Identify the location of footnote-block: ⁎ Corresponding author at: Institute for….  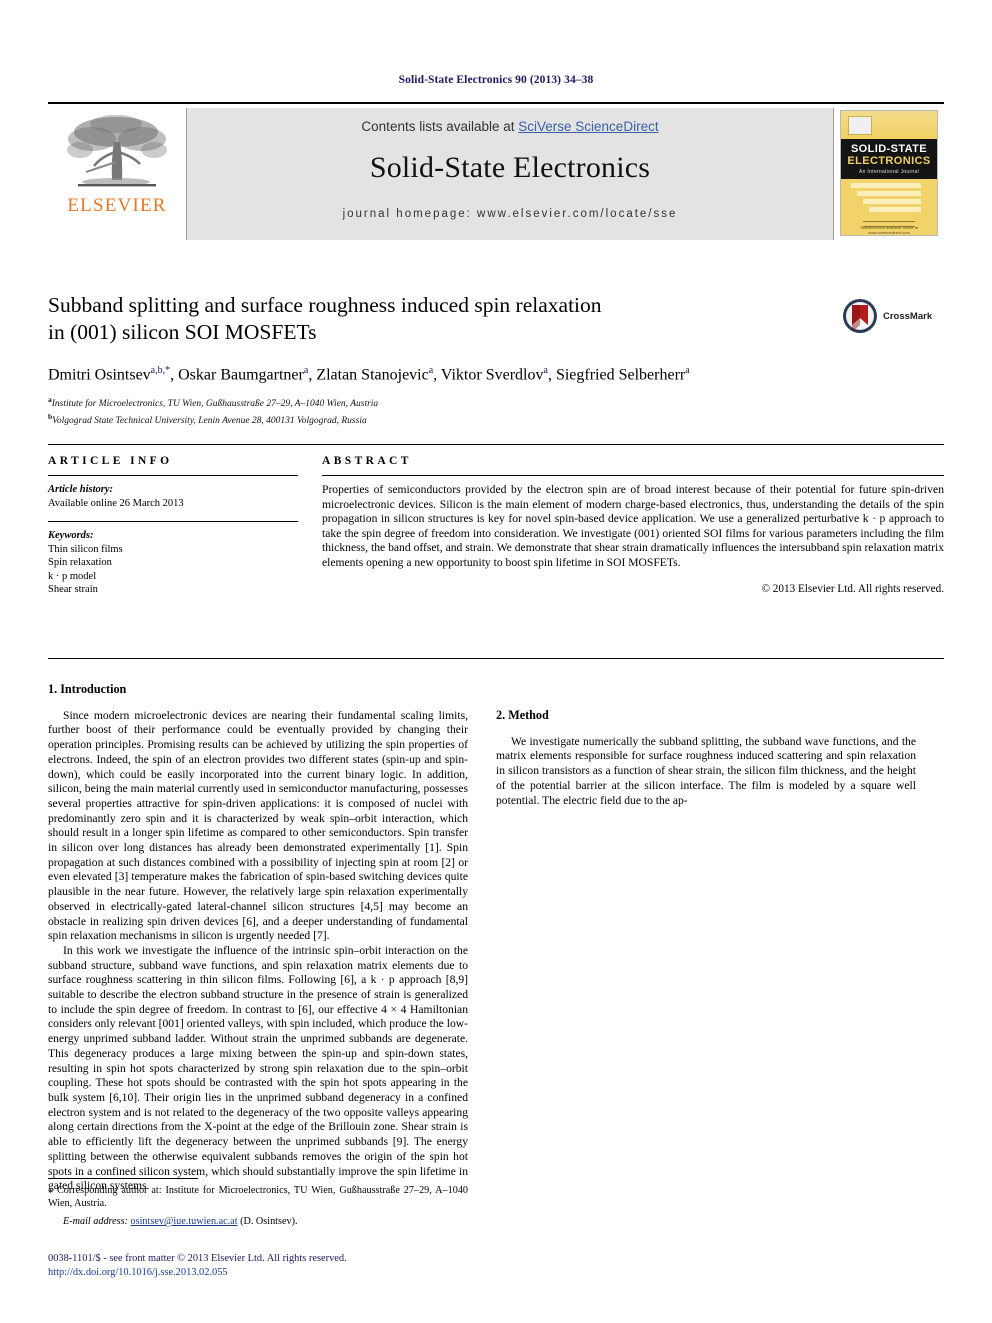
(258, 1206).